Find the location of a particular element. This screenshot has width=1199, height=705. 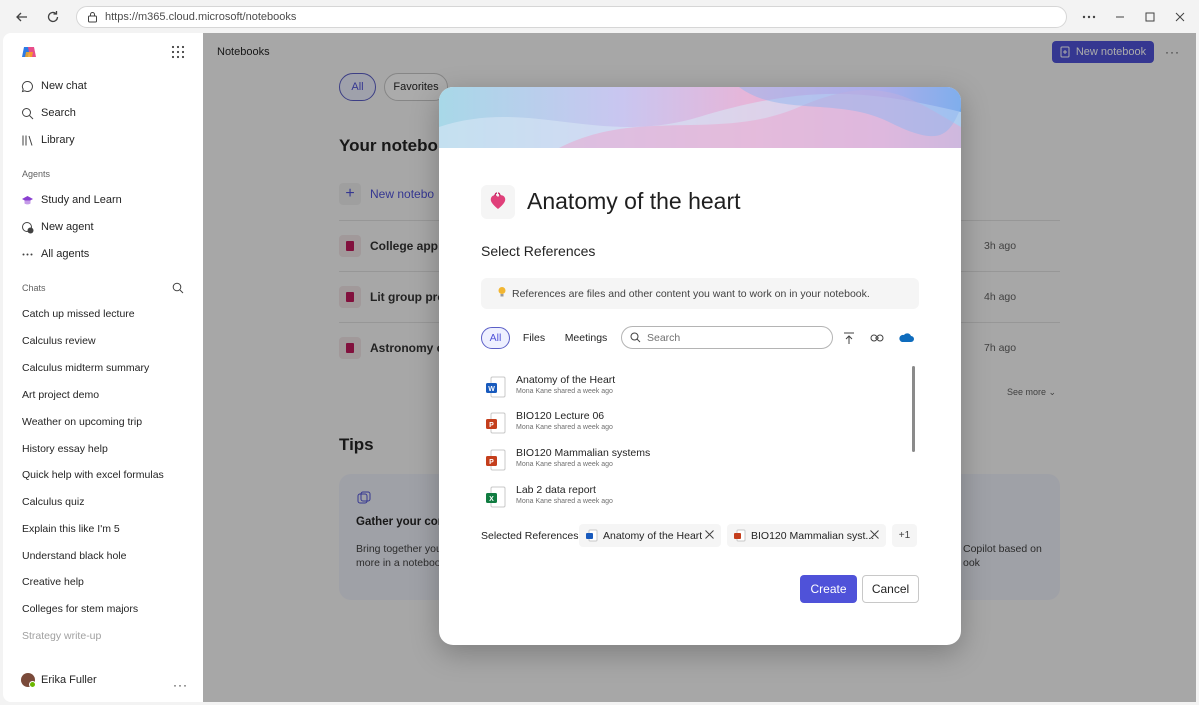

chats-heading: Chats is located at coordinates (34, 288).